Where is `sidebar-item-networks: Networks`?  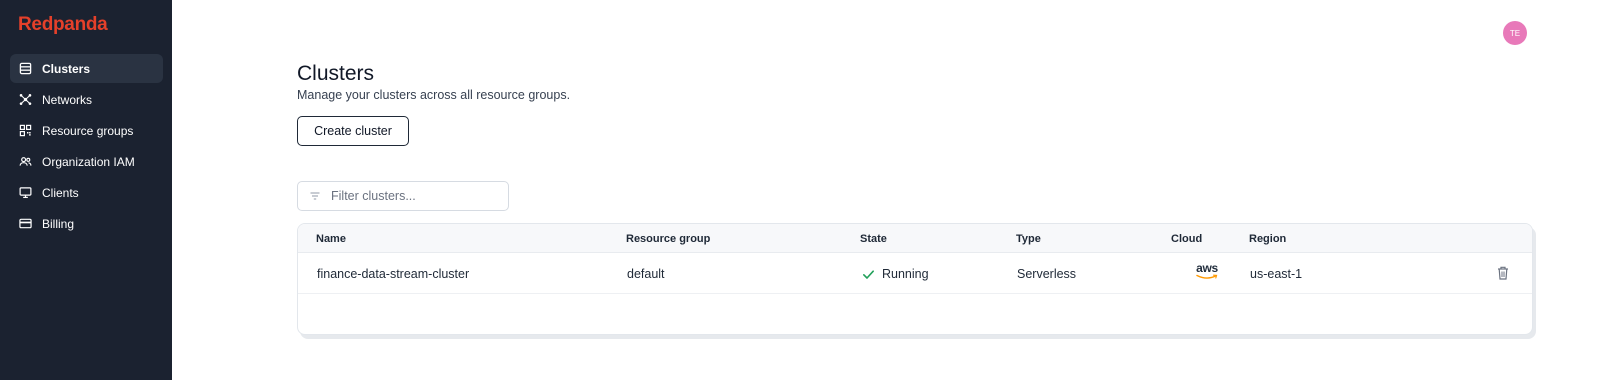
sidebar-item-networks: Networks is located at coordinates (86, 99).